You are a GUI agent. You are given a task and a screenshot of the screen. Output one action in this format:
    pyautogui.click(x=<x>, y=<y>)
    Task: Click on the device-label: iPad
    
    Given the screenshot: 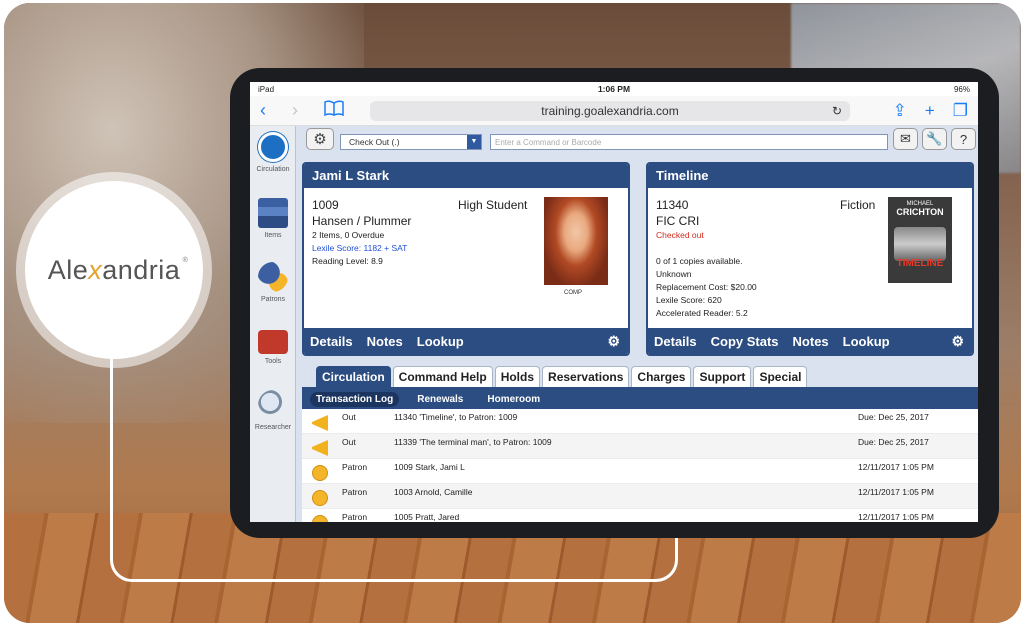 What is the action you would take?
    pyautogui.click(x=266, y=89)
    